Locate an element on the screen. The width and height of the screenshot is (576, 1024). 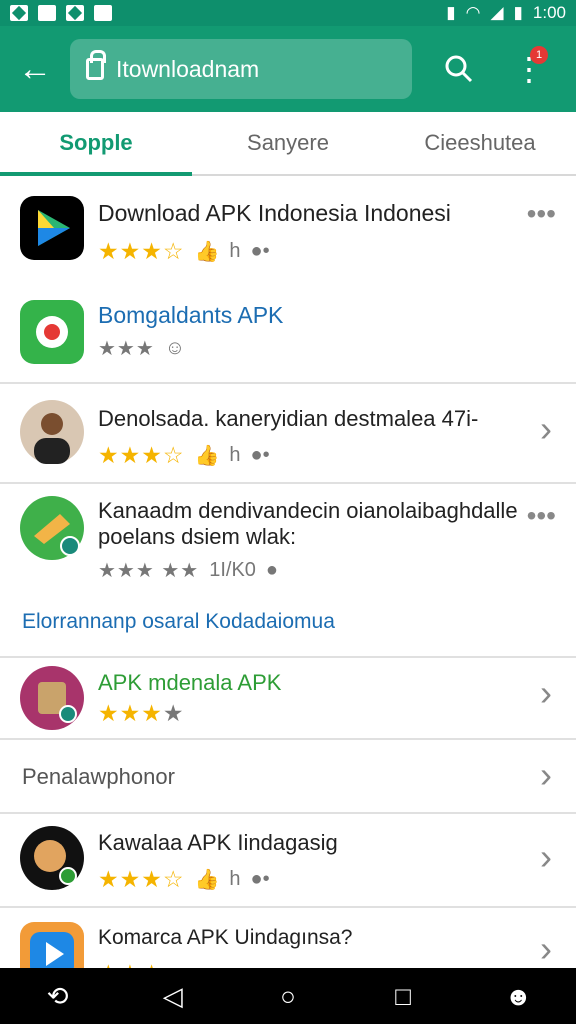
back-button: ← is located at coordinates (35, 69).